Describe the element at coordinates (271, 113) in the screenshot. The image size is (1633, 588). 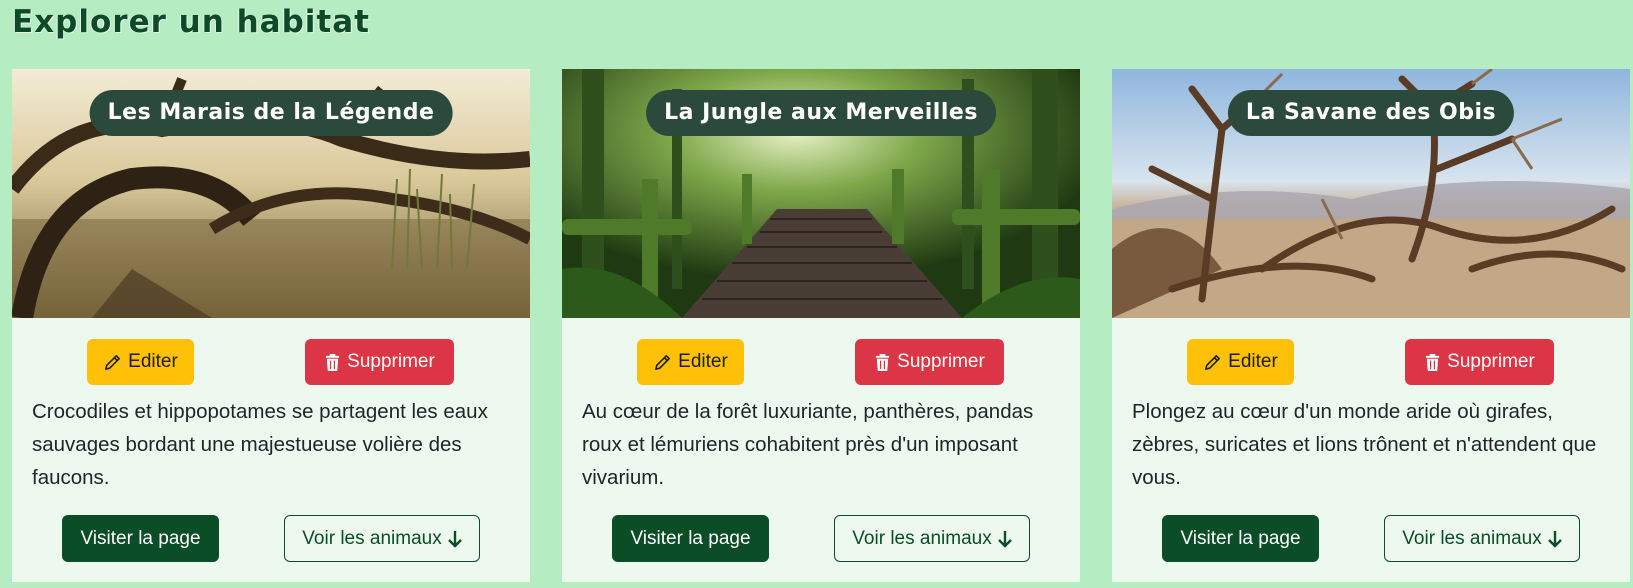
I see `habitat-name: Les Marais de la Légende` at that location.